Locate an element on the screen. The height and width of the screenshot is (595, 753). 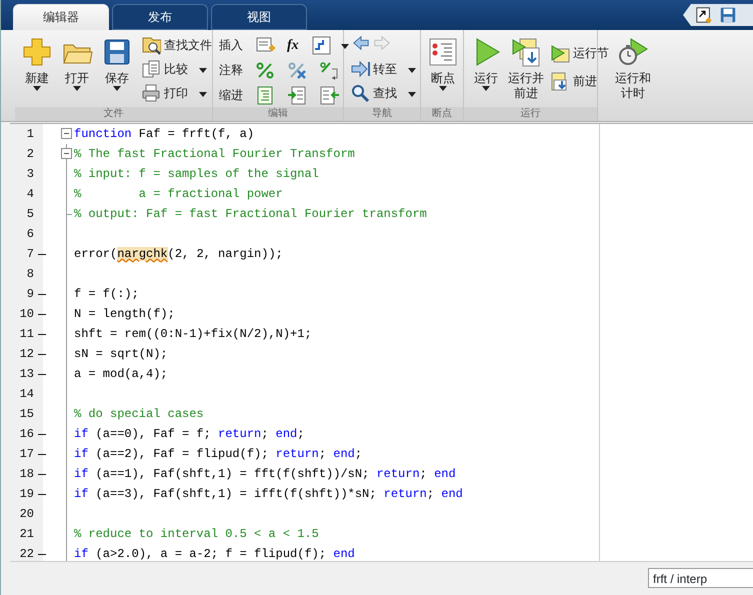
line-number: 20 is located at coordinates (26, 514).